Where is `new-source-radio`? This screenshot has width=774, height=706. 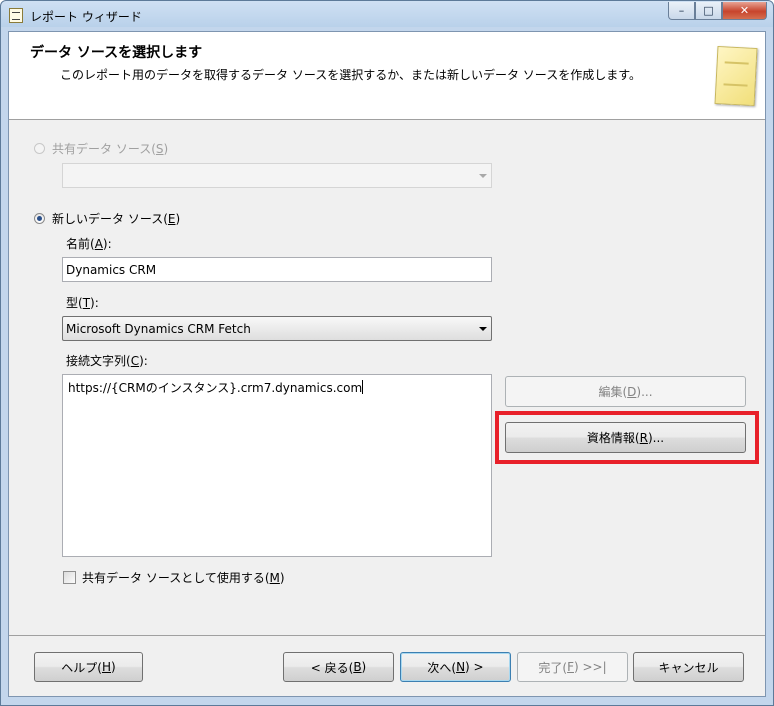
new-source-radio is located at coordinates (39, 218).